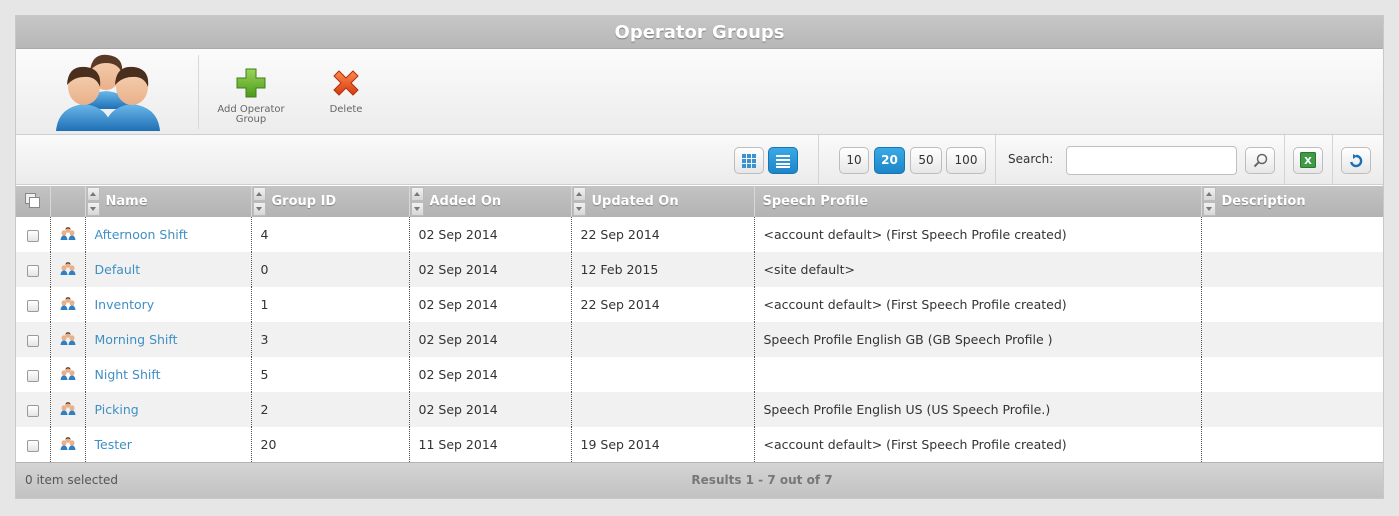  I want to click on page-size-50-button: 50, so click(926, 160).